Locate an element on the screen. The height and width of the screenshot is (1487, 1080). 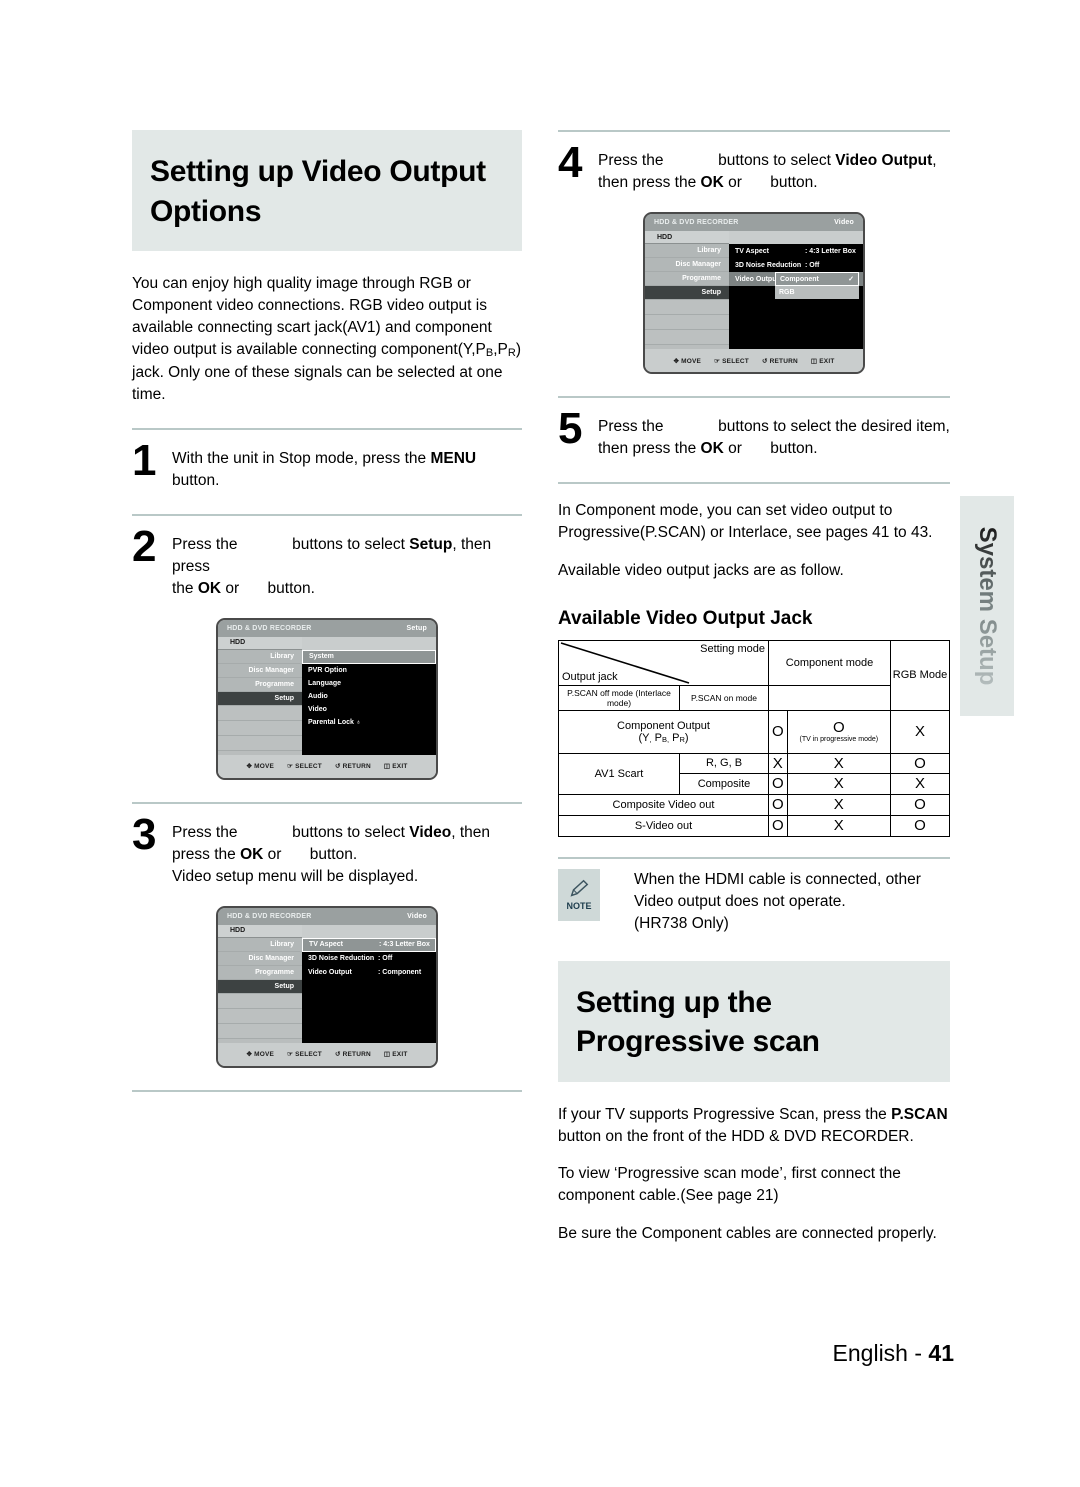
osd-move-hint: ✥ MOVE is located at coordinates (260, 767).